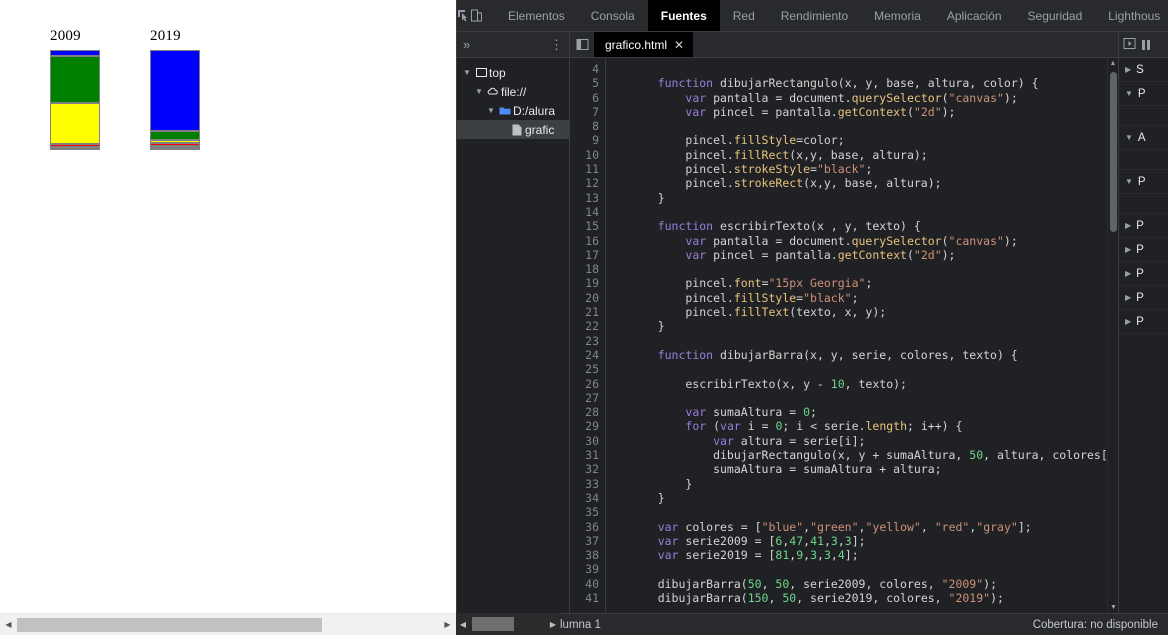  I want to click on scroll-up-arrow-icon: ▲, so click(1113, 63).